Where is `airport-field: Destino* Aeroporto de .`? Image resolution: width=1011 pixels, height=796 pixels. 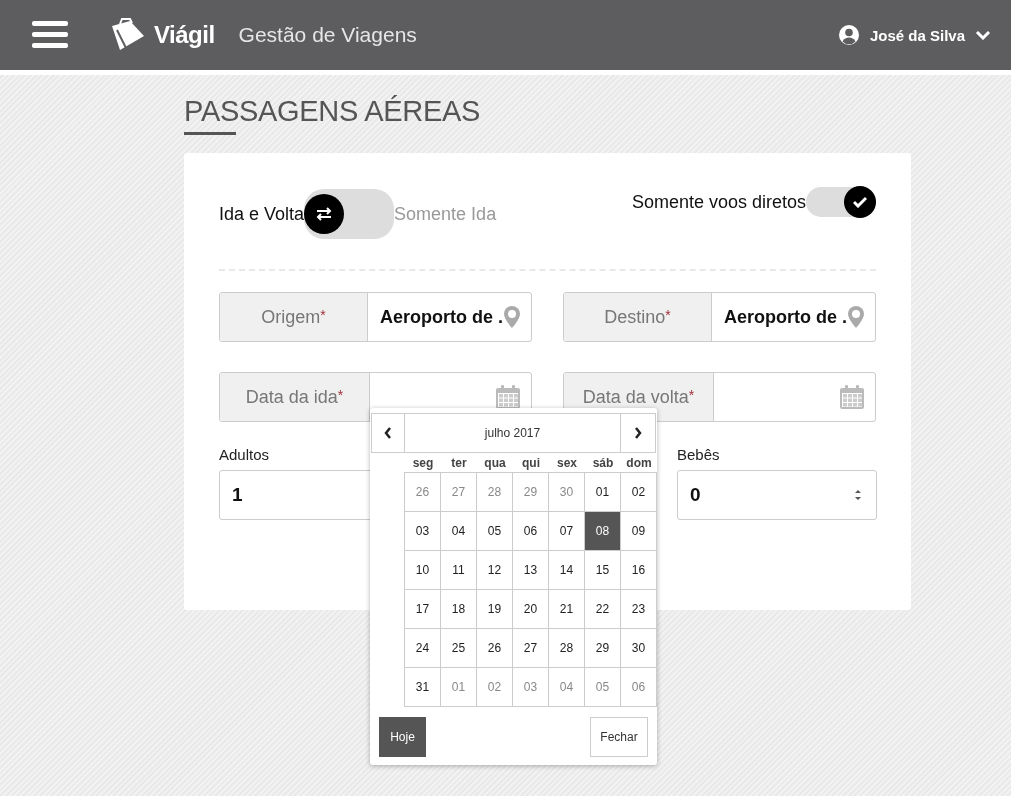 airport-field: Destino* Aeroporto de . is located at coordinates (719, 317).